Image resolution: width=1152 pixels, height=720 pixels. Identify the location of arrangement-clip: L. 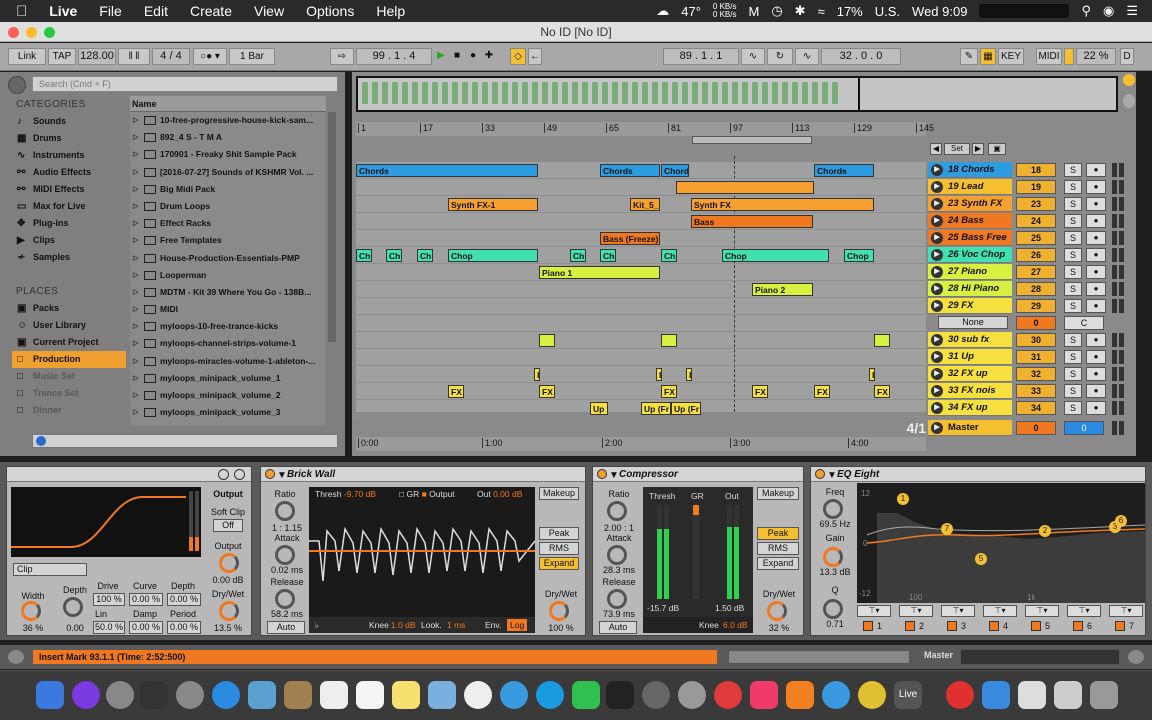
(872, 374).